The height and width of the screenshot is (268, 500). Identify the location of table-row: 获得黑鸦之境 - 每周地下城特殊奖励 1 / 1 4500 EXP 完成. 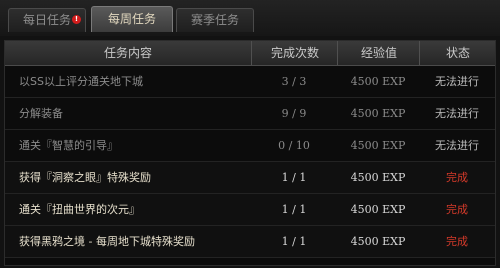
(250, 242).